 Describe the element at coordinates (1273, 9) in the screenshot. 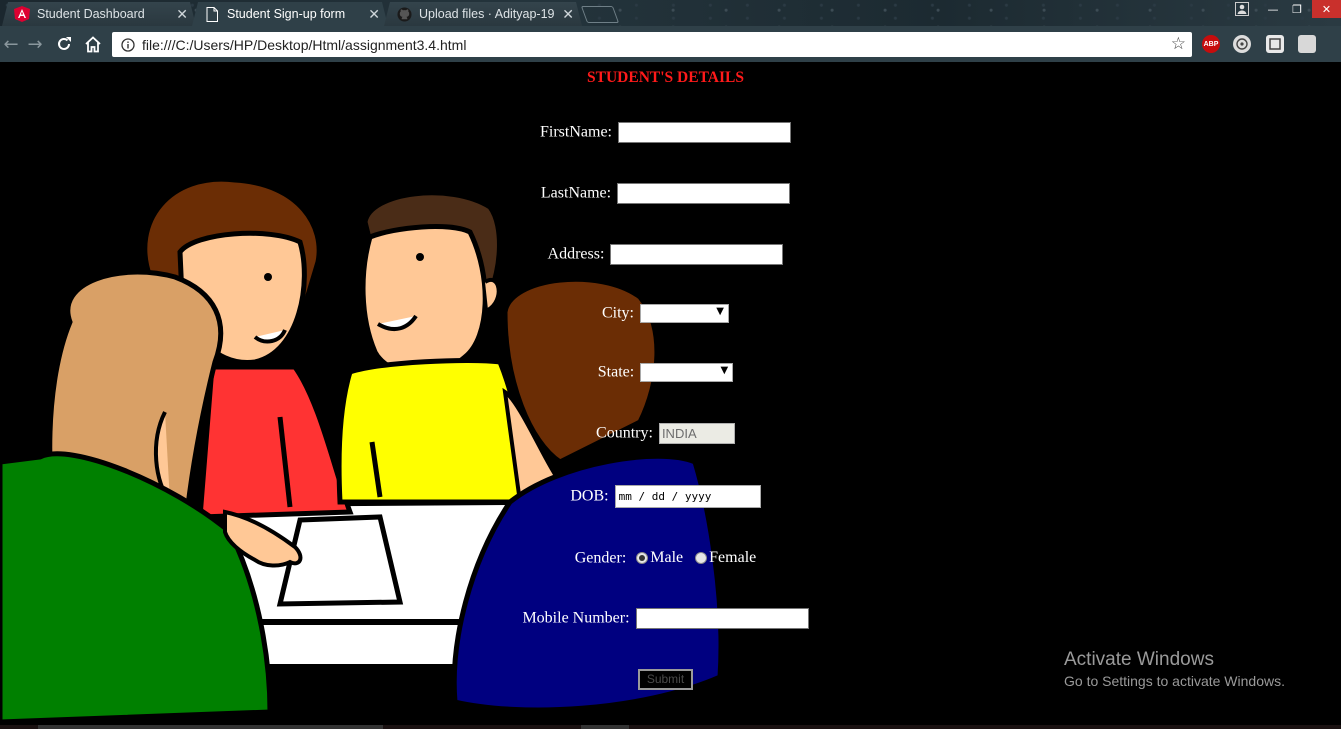

I see `minimize-button: —` at that location.